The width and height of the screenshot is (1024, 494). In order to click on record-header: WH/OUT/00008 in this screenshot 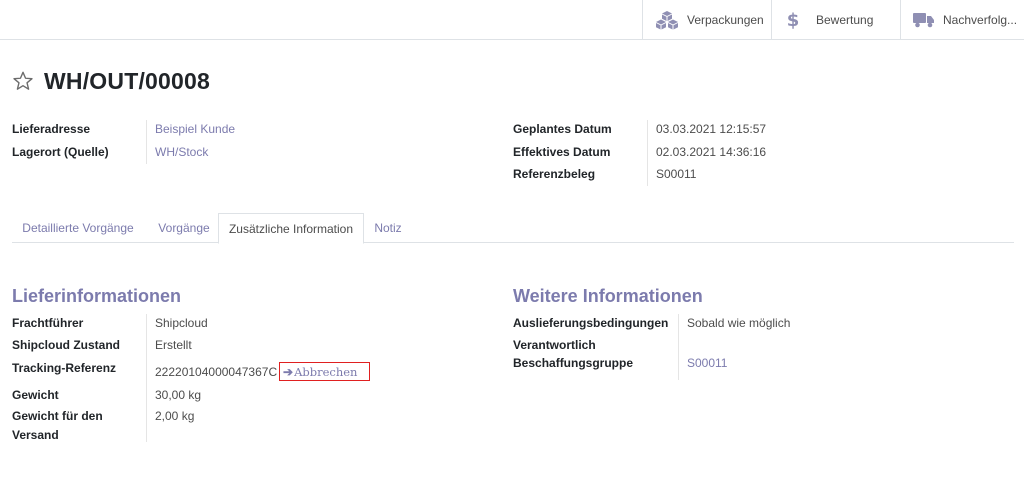, I will do `click(111, 81)`.